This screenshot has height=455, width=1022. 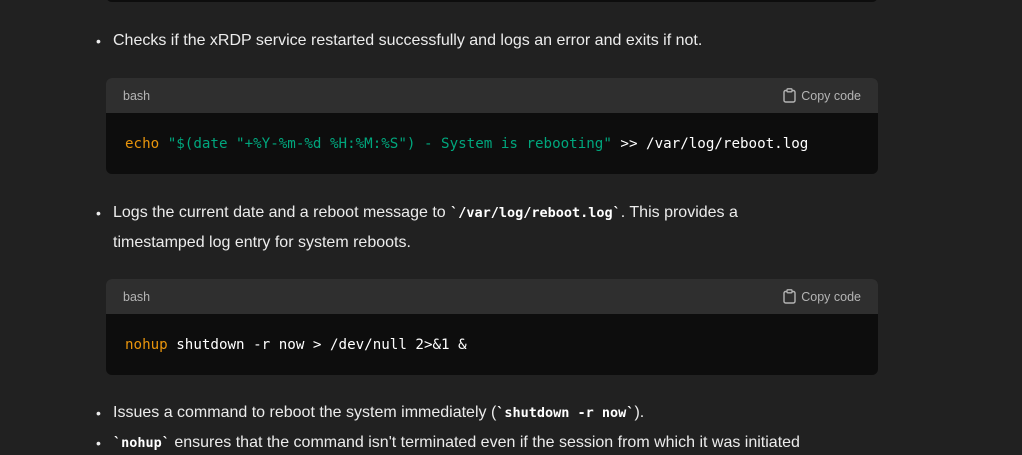 I want to click on code-keyword: echo, so click(x=142, y=143).